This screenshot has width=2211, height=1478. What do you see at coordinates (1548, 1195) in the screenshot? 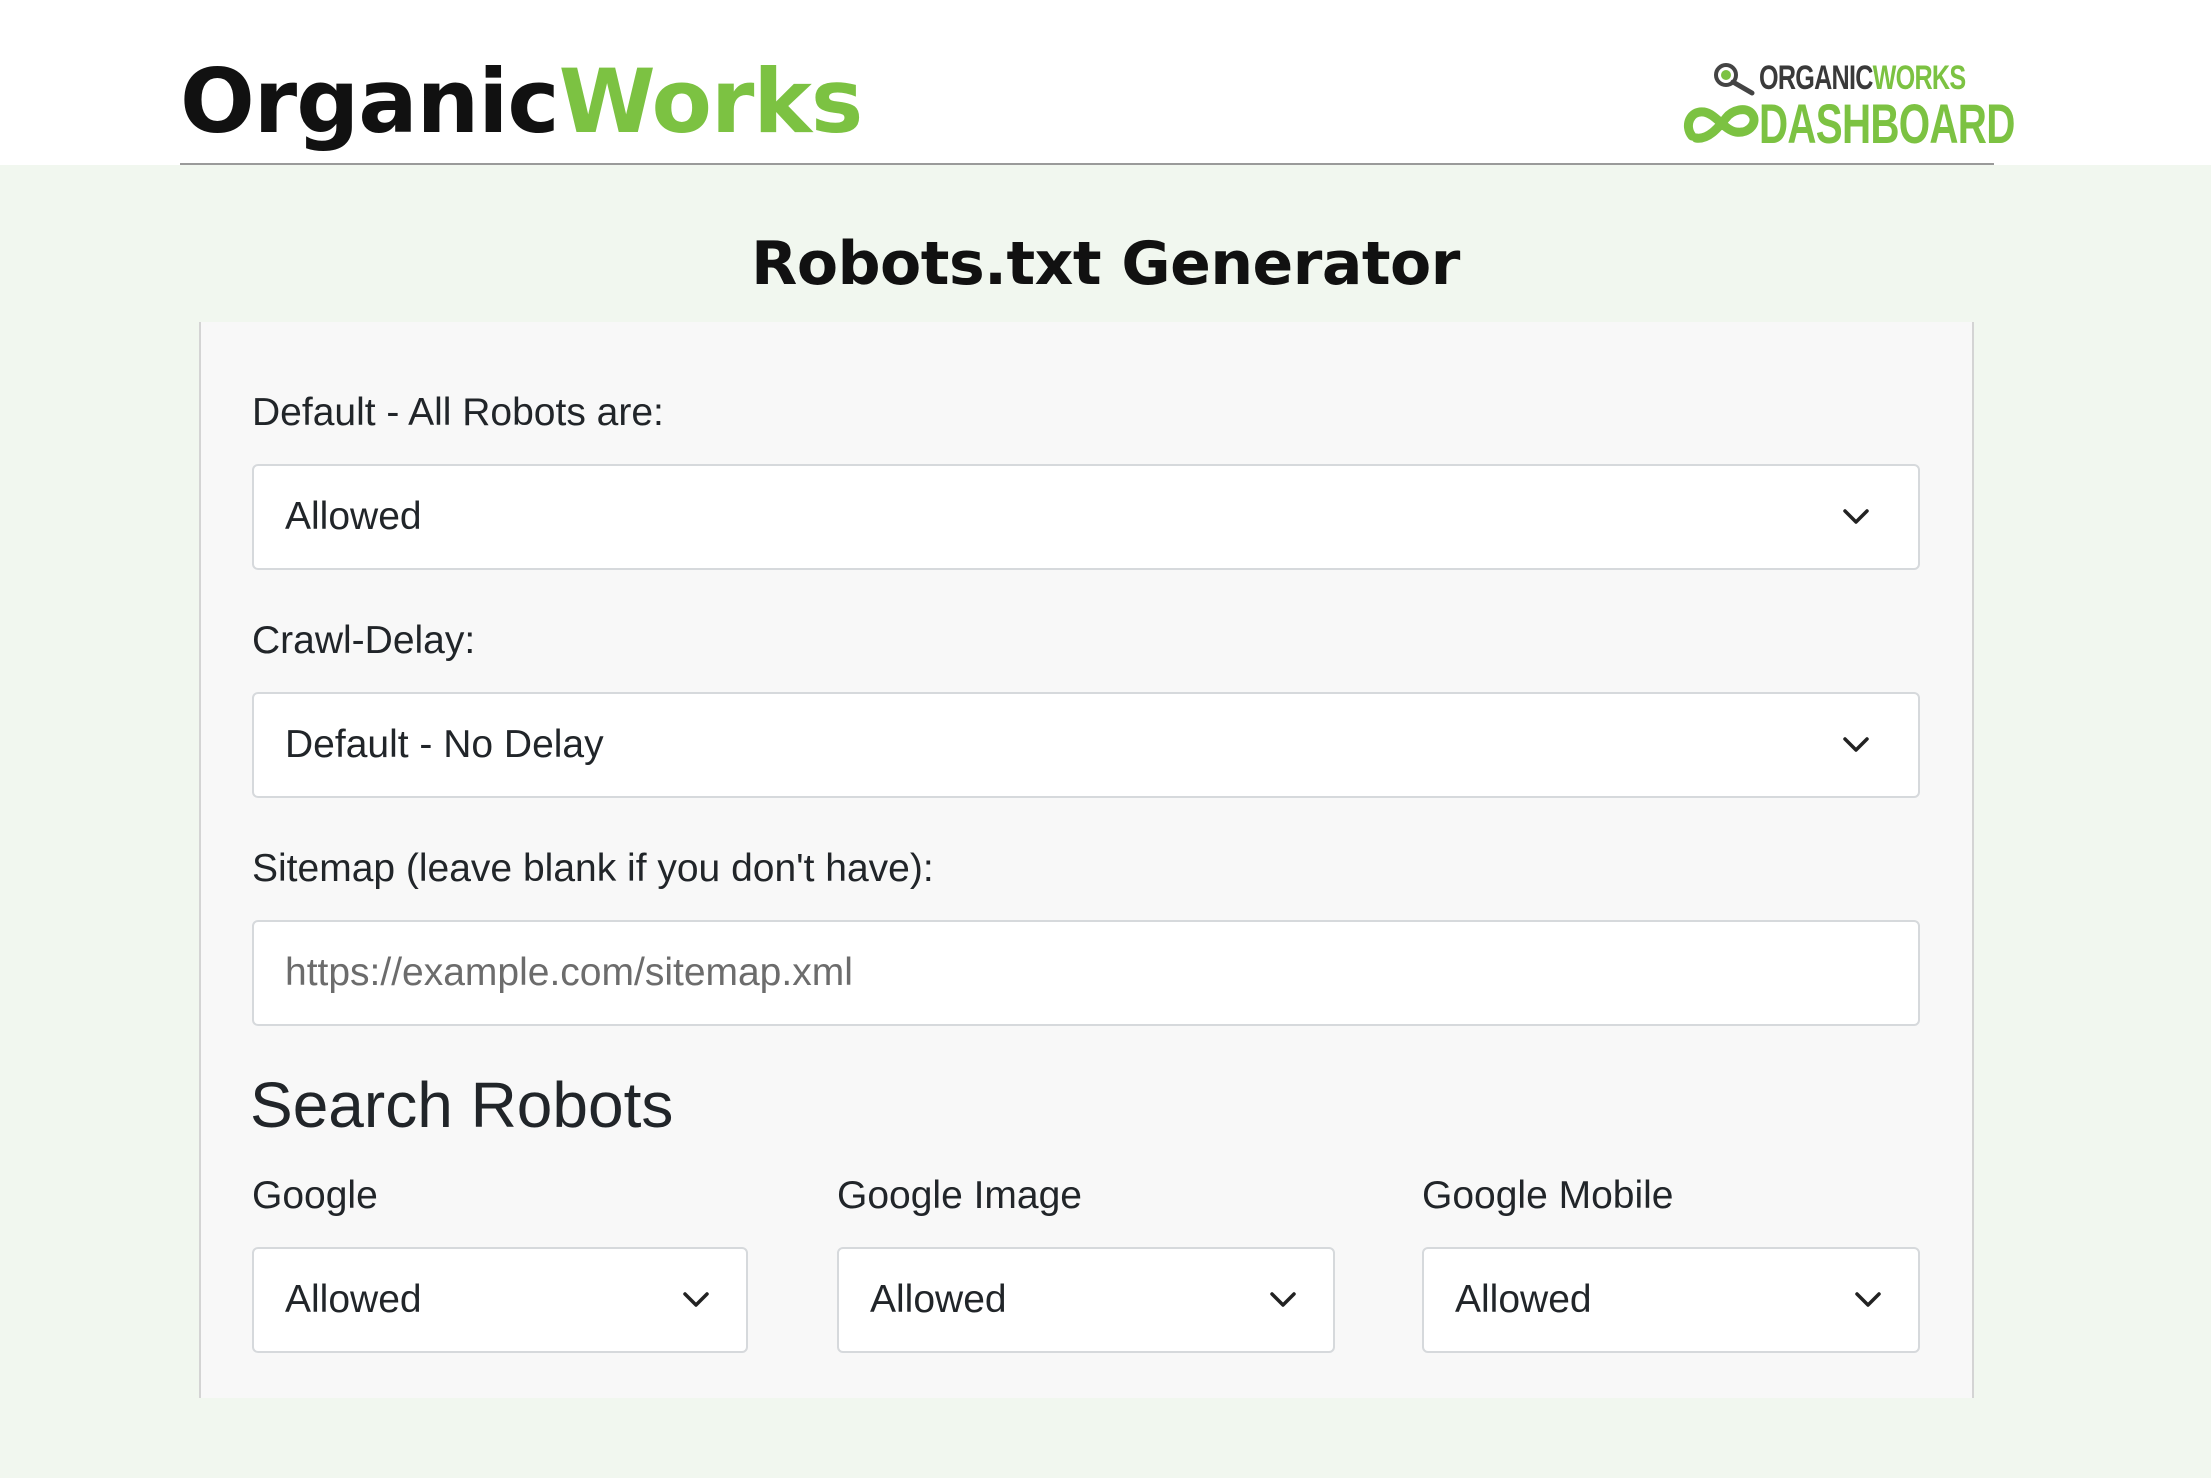
I see `google-mobile-robot-label: Google Mobile` at bounding box center [1548, 1195].